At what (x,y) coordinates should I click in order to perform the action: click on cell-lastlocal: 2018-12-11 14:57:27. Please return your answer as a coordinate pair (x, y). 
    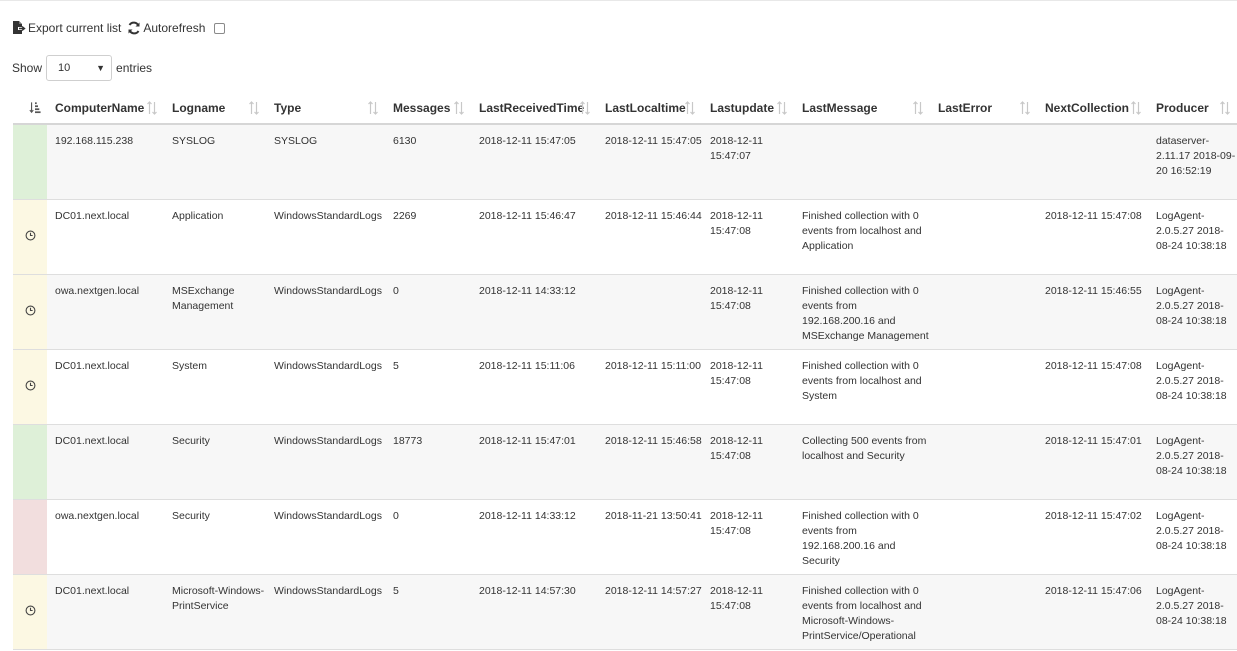
    Looking at the image, I should click on (649, 612).